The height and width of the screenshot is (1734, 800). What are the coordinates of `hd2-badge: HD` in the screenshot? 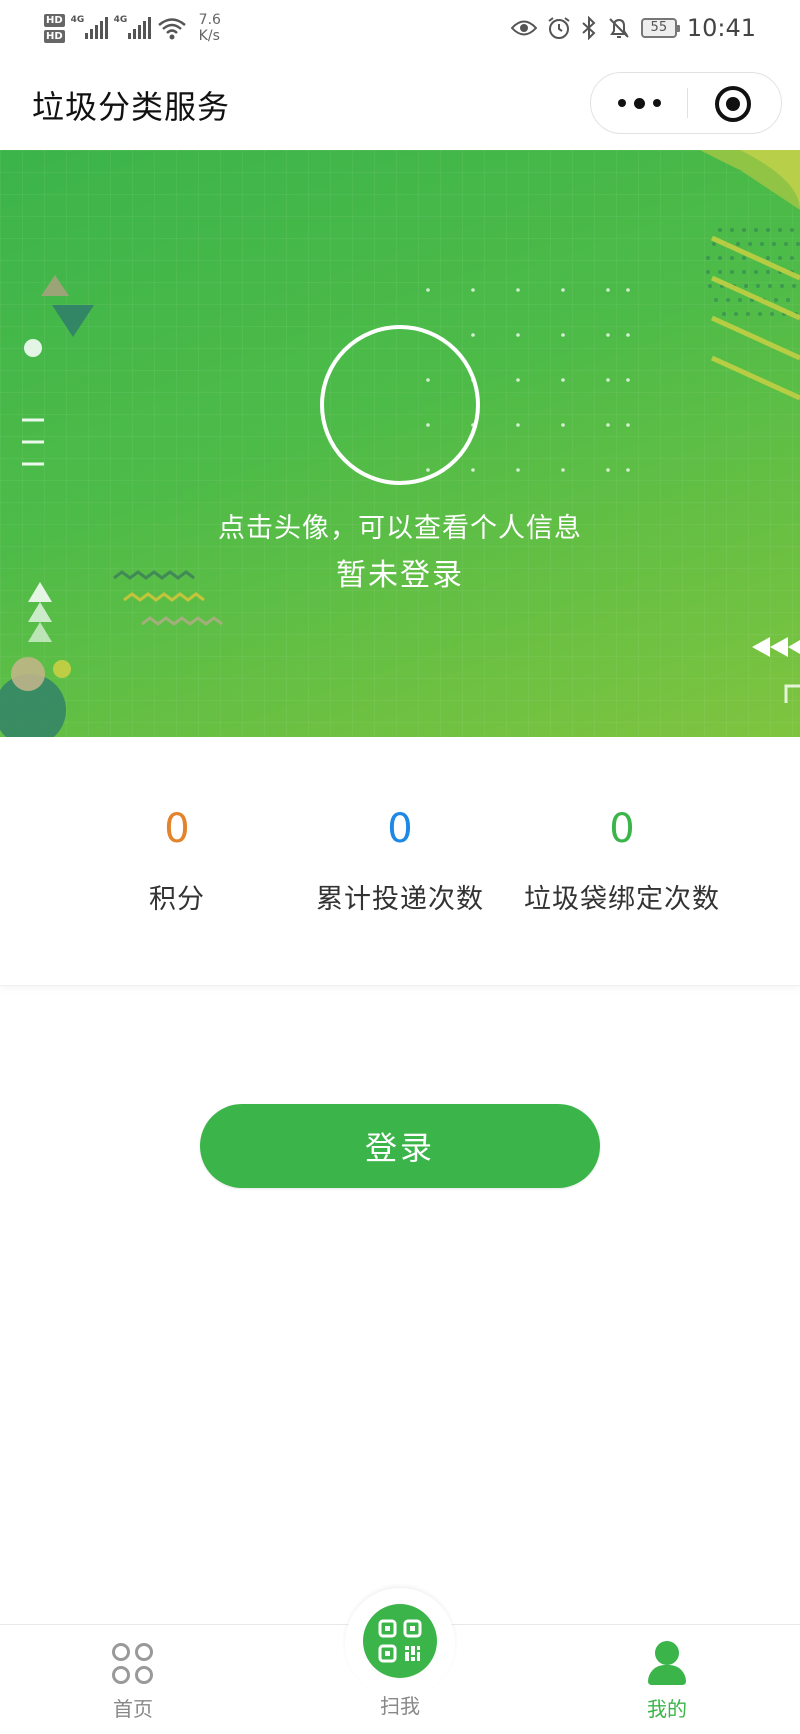 It's located at (54, 36).